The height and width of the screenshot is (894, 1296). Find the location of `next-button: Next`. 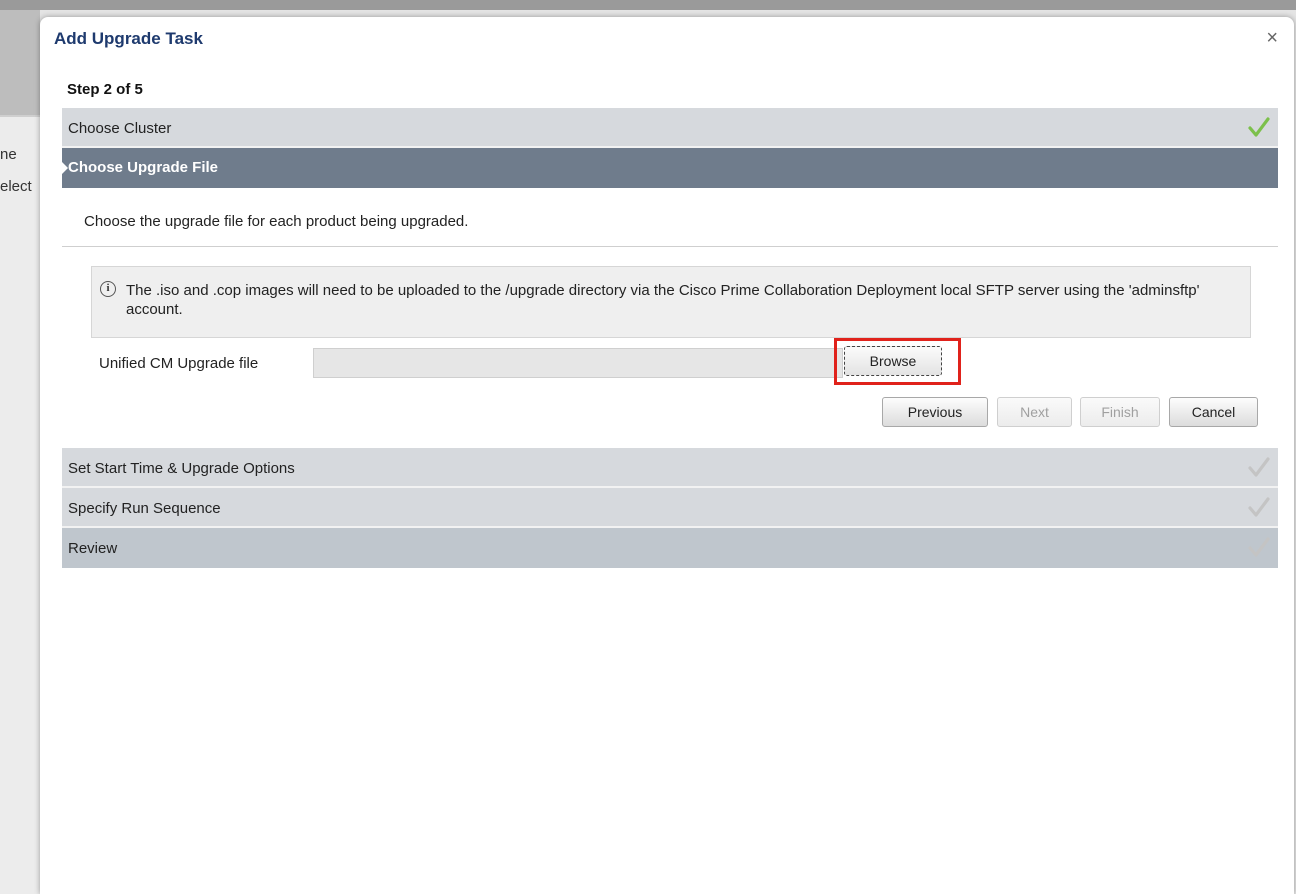

next-button: Next is located at coordinates (1034, 412).